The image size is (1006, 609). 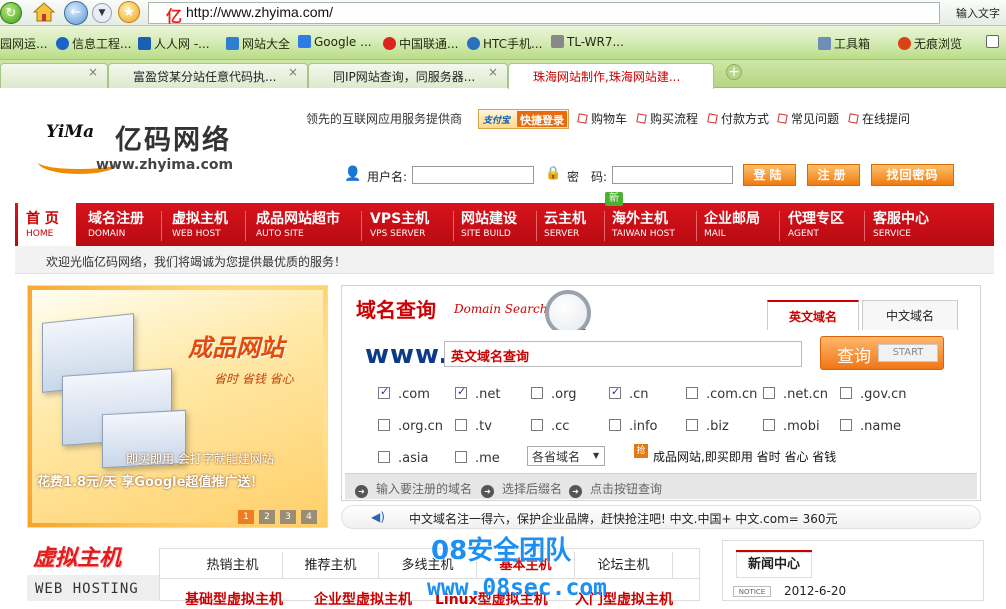 What do you see at coordinates (473, 426) in the screenshot?
I see `tld-checkbox: .tv` at bounding box center [473, 426].